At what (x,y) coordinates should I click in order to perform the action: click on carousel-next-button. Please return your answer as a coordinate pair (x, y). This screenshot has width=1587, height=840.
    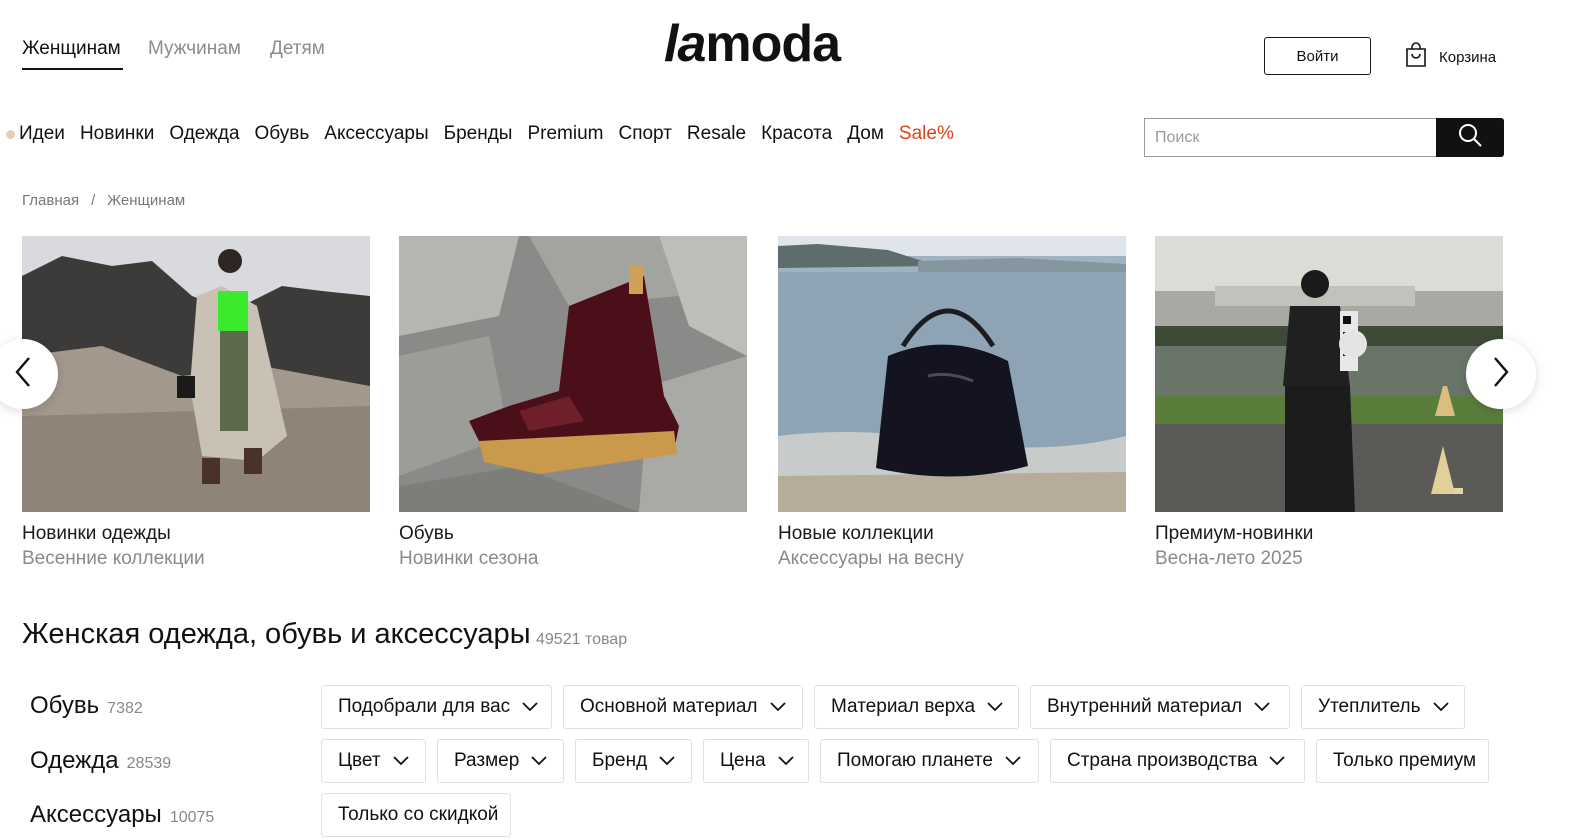
    Looking at the image, I should click on (1501, 374).